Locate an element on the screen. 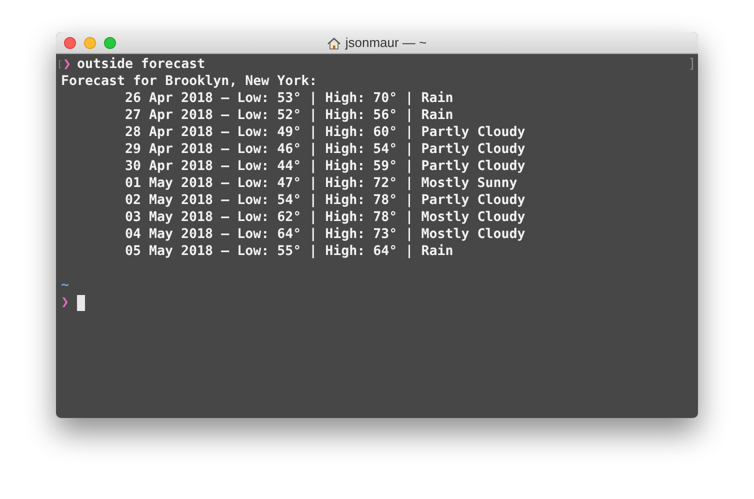  command-text: outside forecast is located at coordinates (141, 64).